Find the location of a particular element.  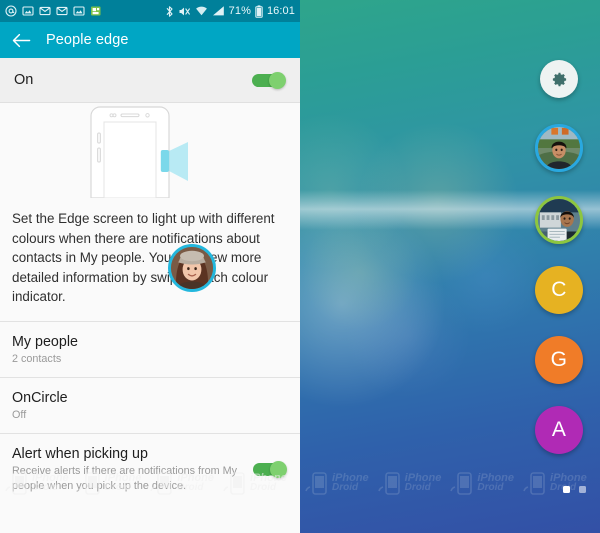

people-edge-master-switch is located at coordinates (269, 80).